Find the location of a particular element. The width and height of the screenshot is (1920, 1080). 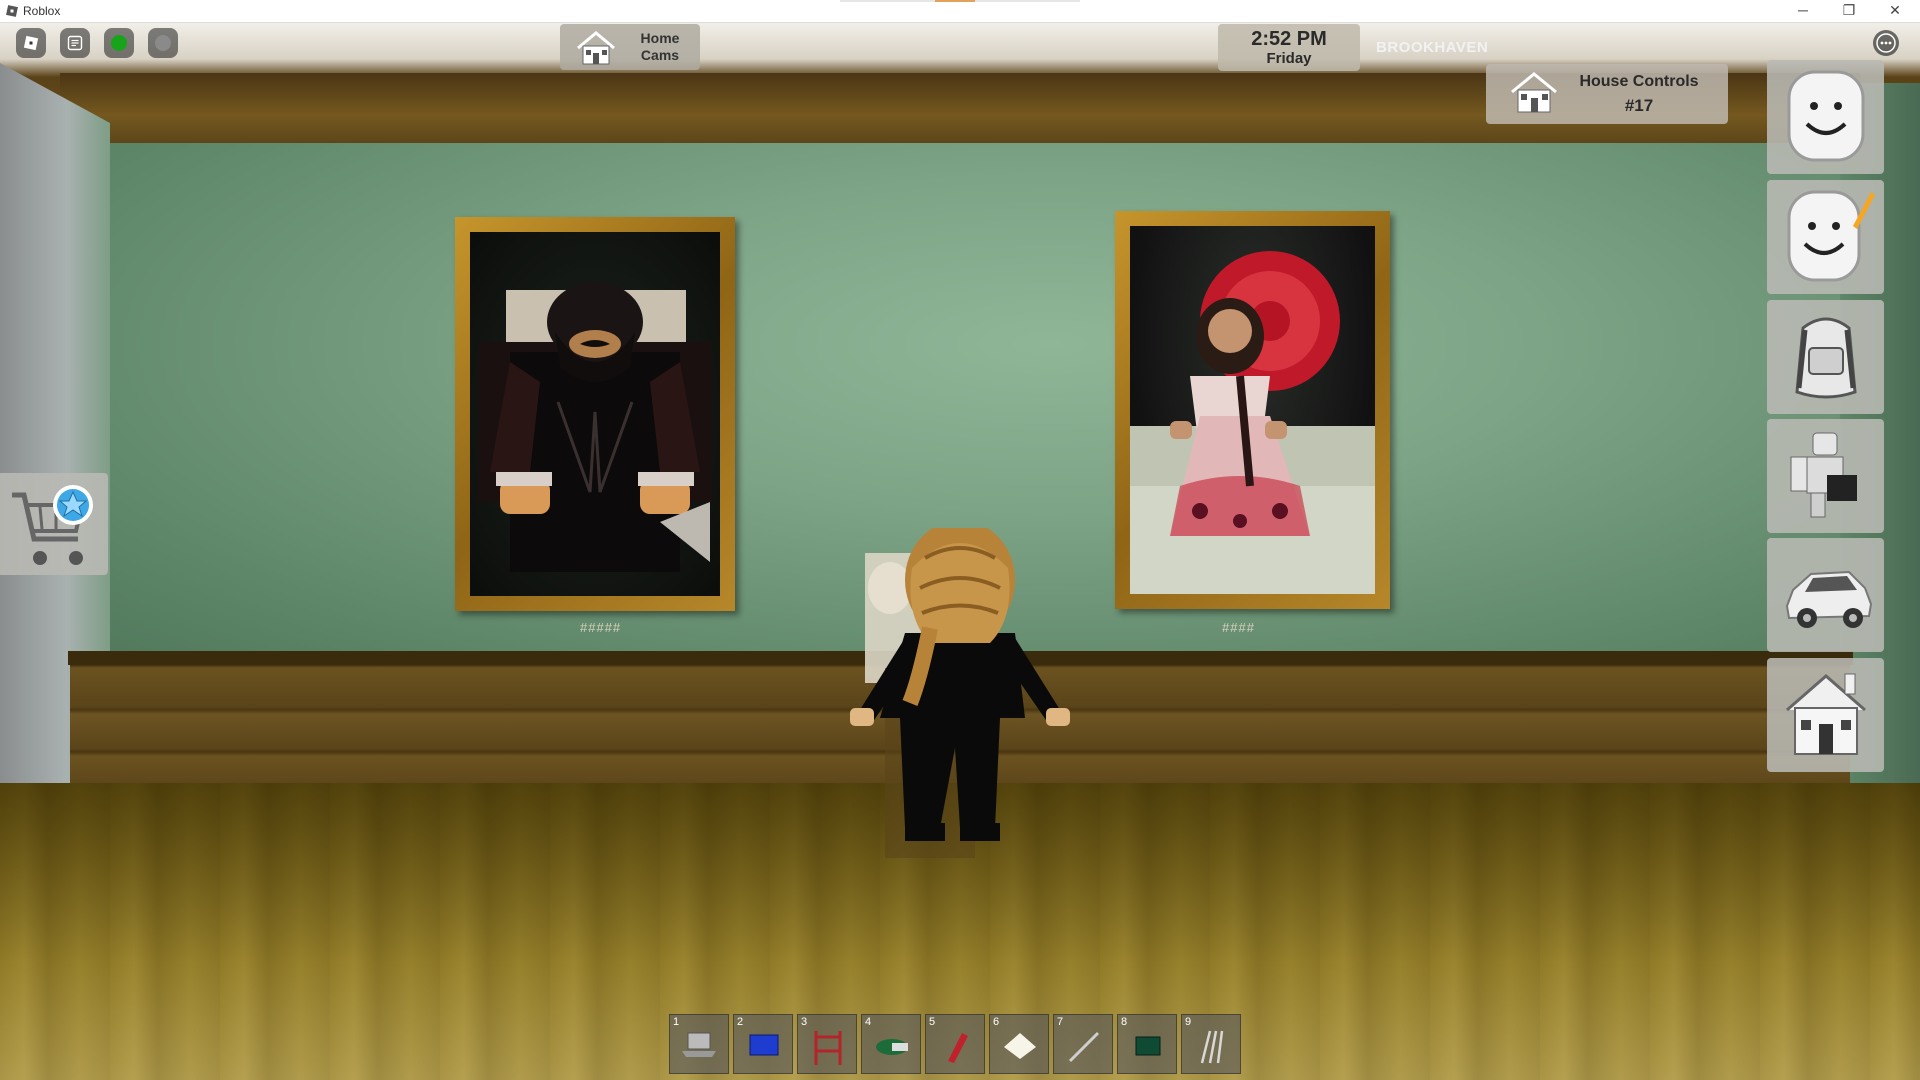

slot-number: 3 is located at coordinates (804, 1022).